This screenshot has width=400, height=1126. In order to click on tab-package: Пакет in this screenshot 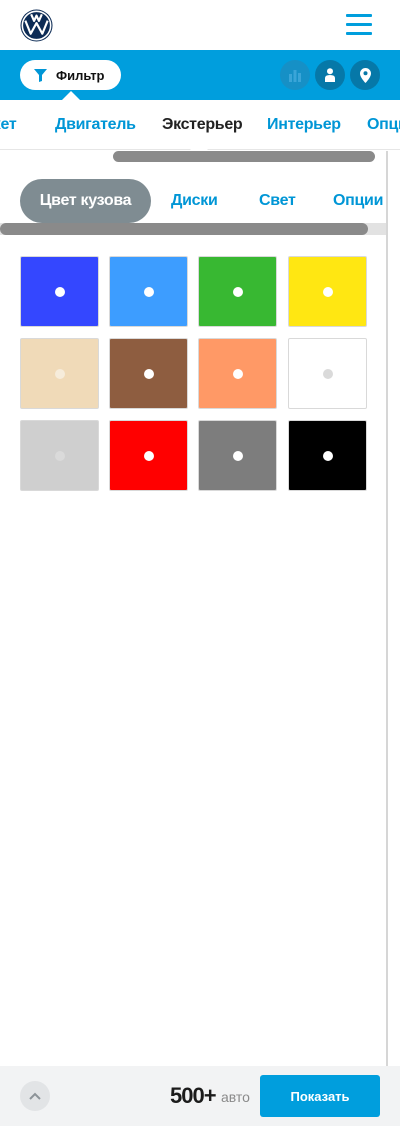, I will do `click(8, 125)`.